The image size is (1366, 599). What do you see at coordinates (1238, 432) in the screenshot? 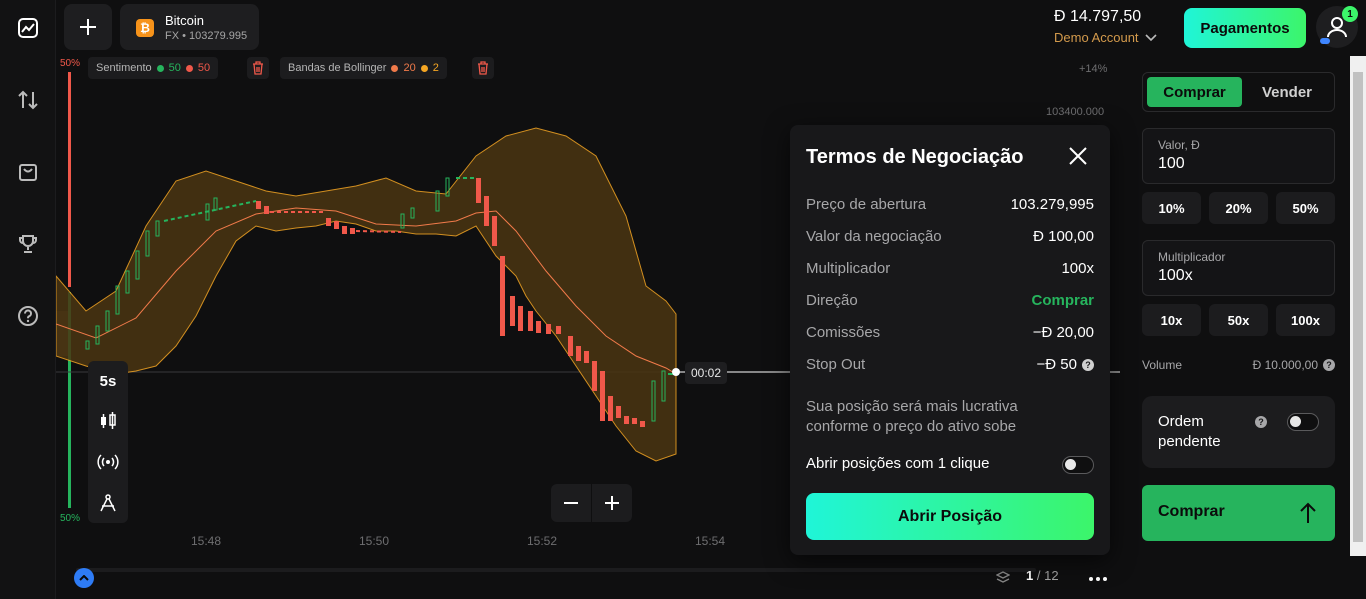
I see `pending-order-card: Ordem pendente ?` at bounding box center [1238, 432].